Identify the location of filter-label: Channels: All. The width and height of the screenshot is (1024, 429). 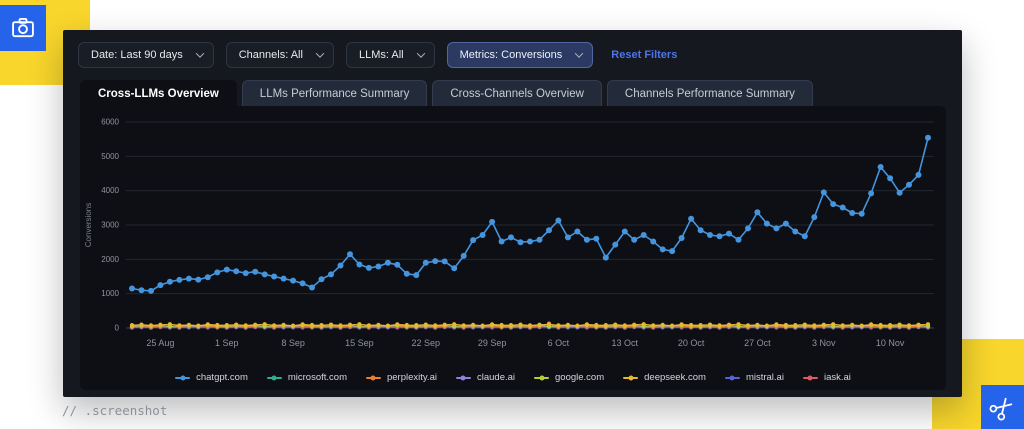
(270, 55).